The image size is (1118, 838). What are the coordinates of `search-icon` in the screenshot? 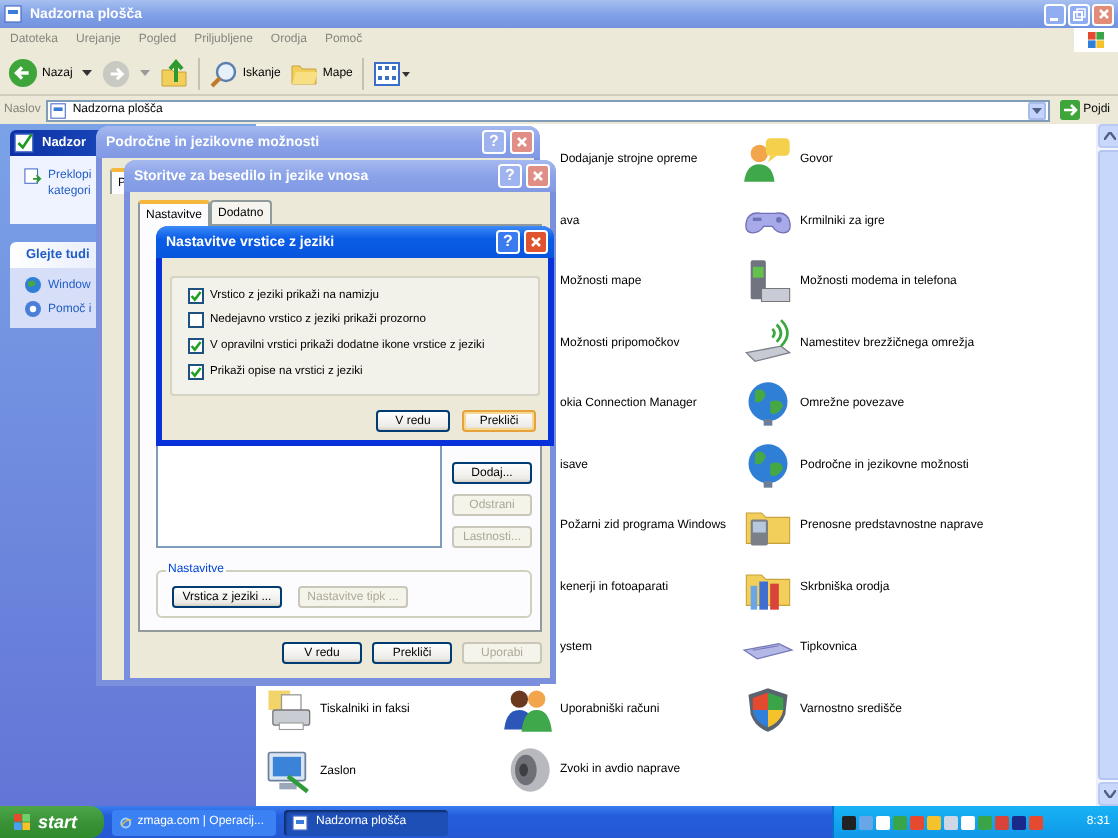 It's located at (224, 73).